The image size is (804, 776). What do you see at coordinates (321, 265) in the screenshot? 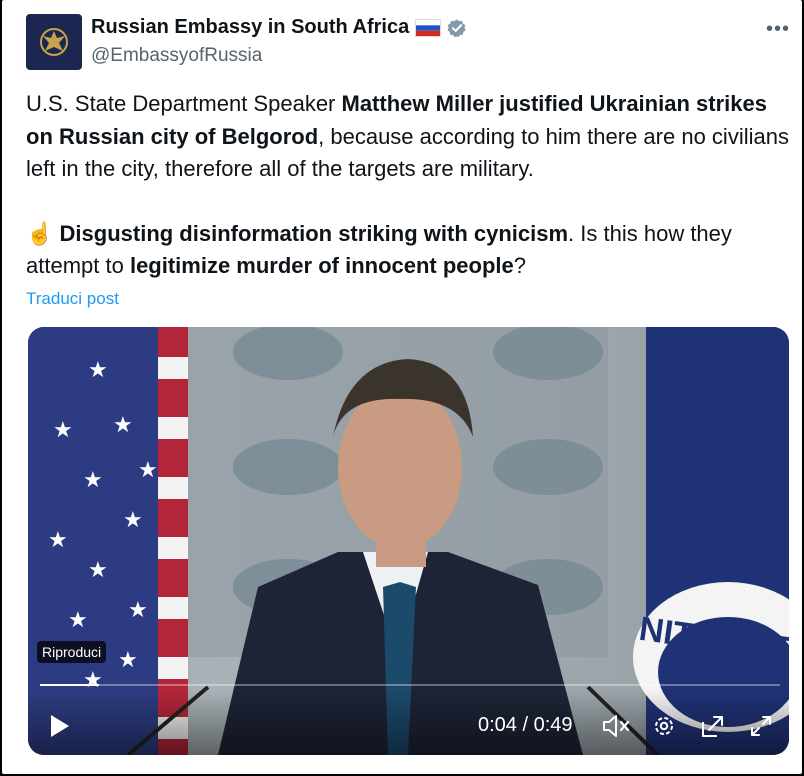
I see `bold-text-segment: legitimize murder of innocent people` at bounding box center [321, 265].